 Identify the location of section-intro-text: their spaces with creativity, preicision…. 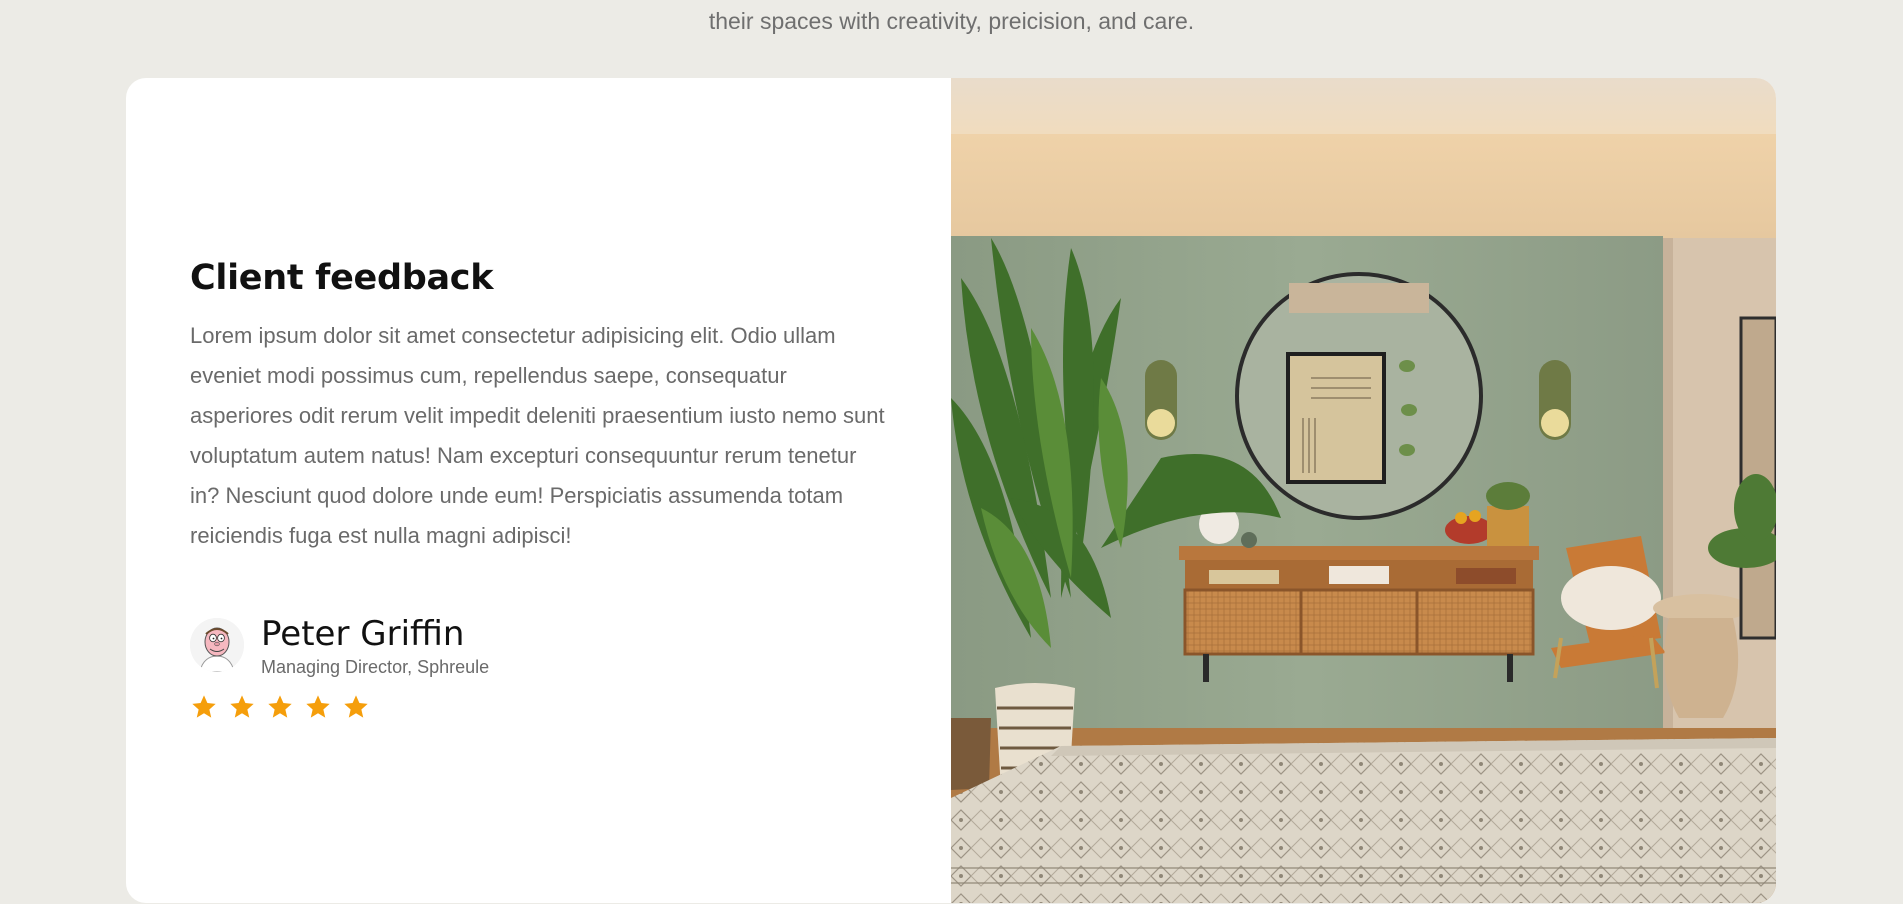
(951, 21).